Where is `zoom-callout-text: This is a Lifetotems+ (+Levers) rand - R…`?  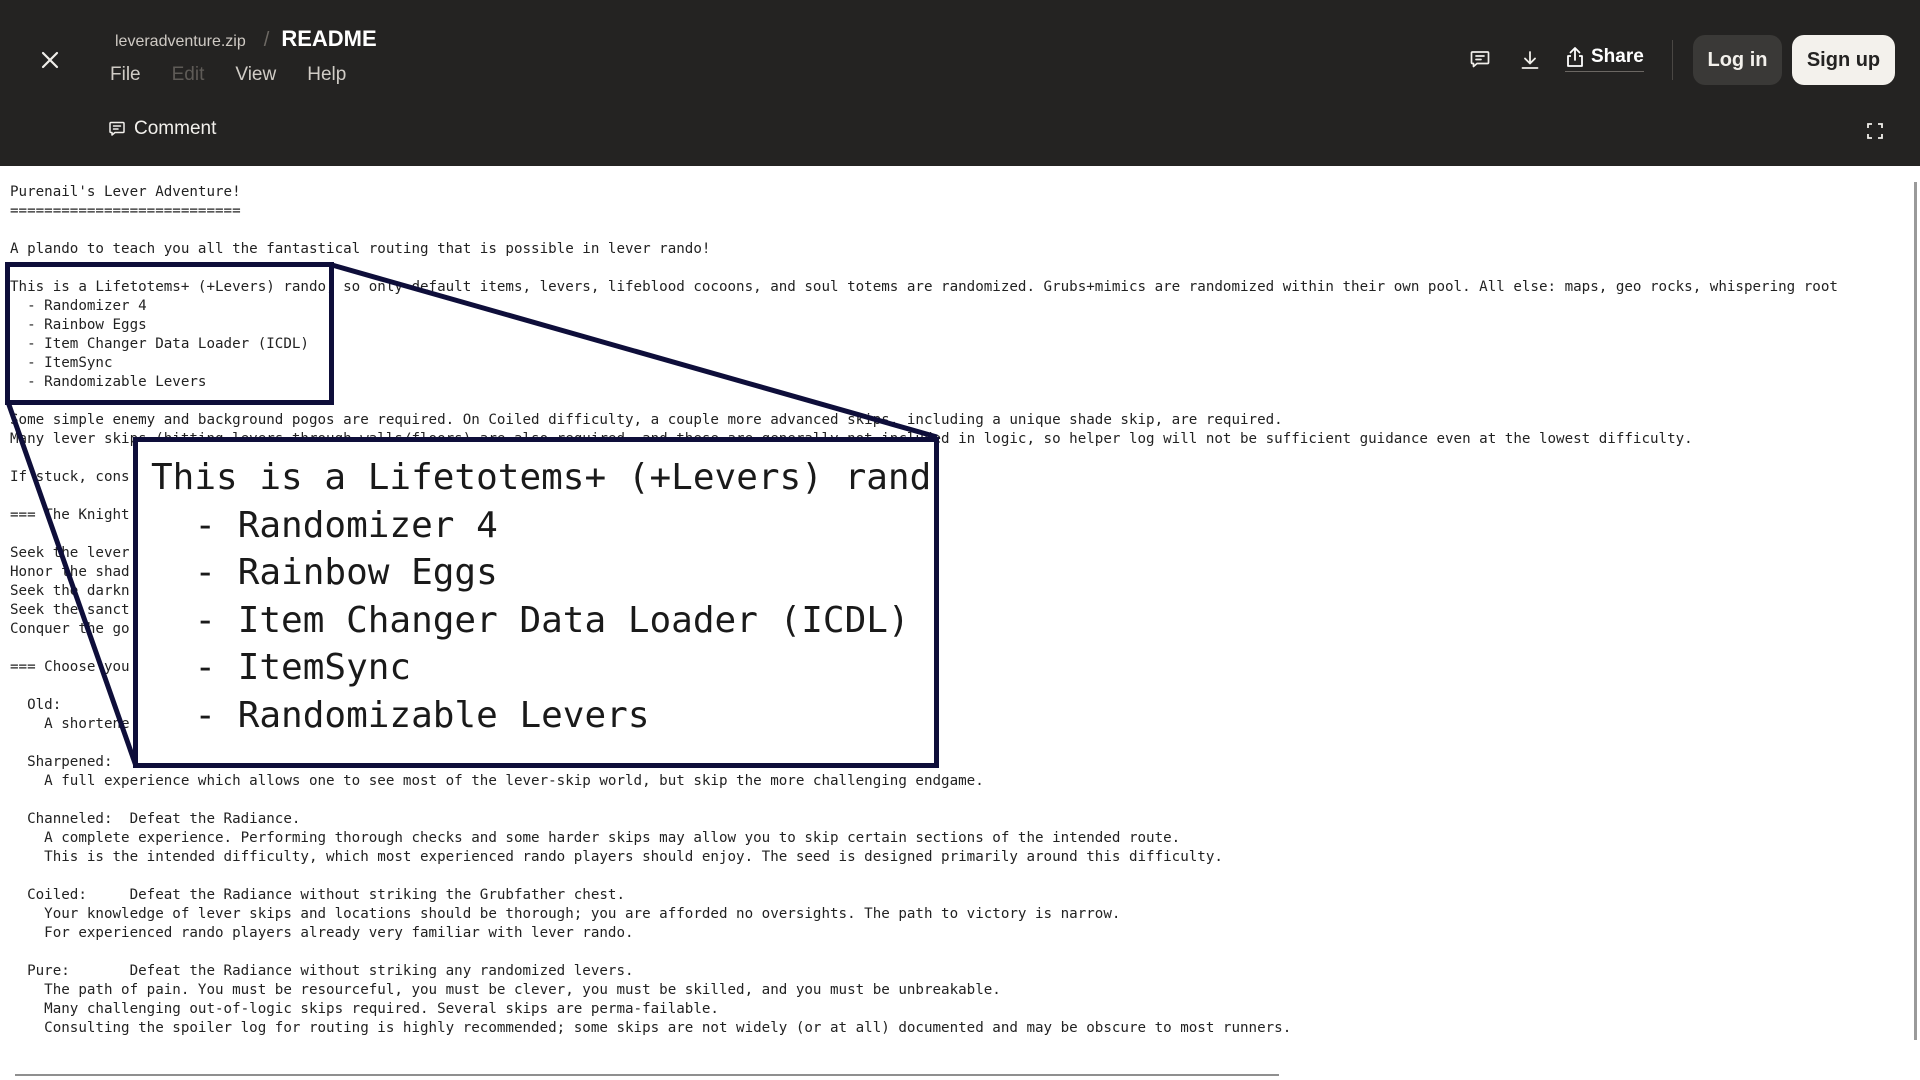
zoom-callout-text: This is a Lifetotems+ (+Levers) rand - R… is located at coordinates (541, 596).